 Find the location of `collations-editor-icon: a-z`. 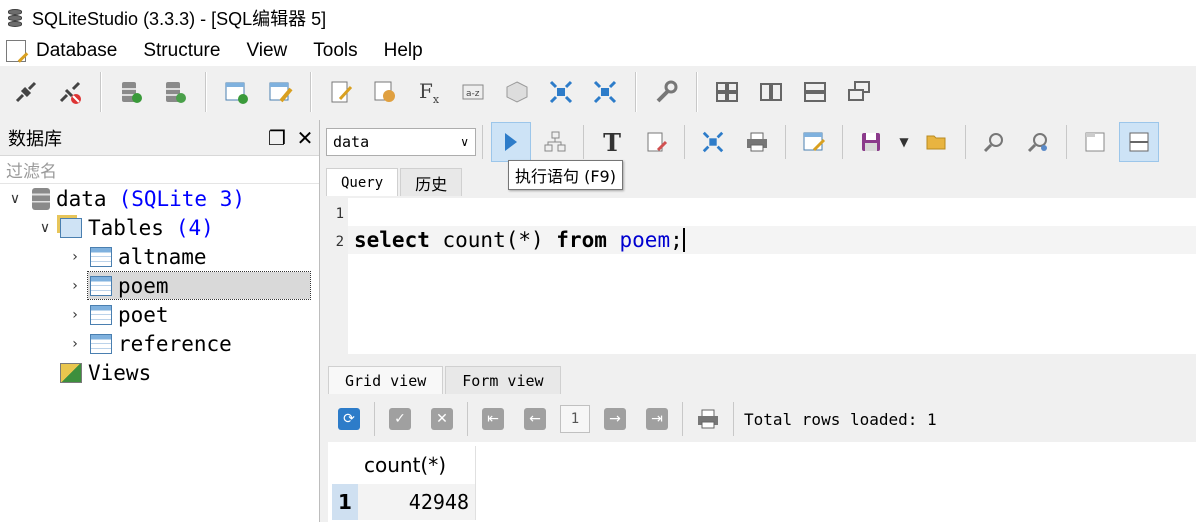

collations-editor-icon: a-z is located at coordinates (473, 92).